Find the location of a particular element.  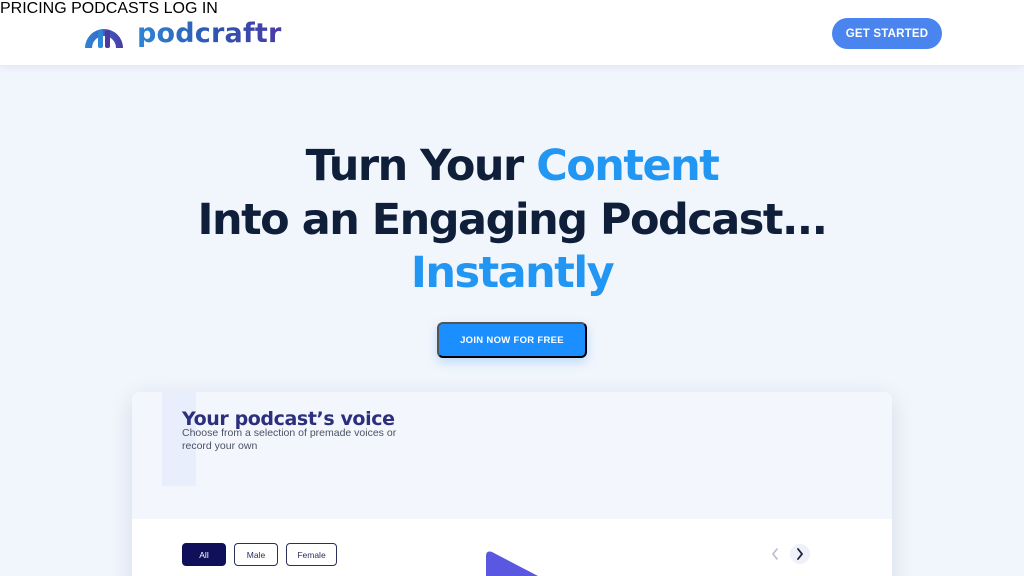

filter-male-chip: Male is located at coordinates (256, 554).